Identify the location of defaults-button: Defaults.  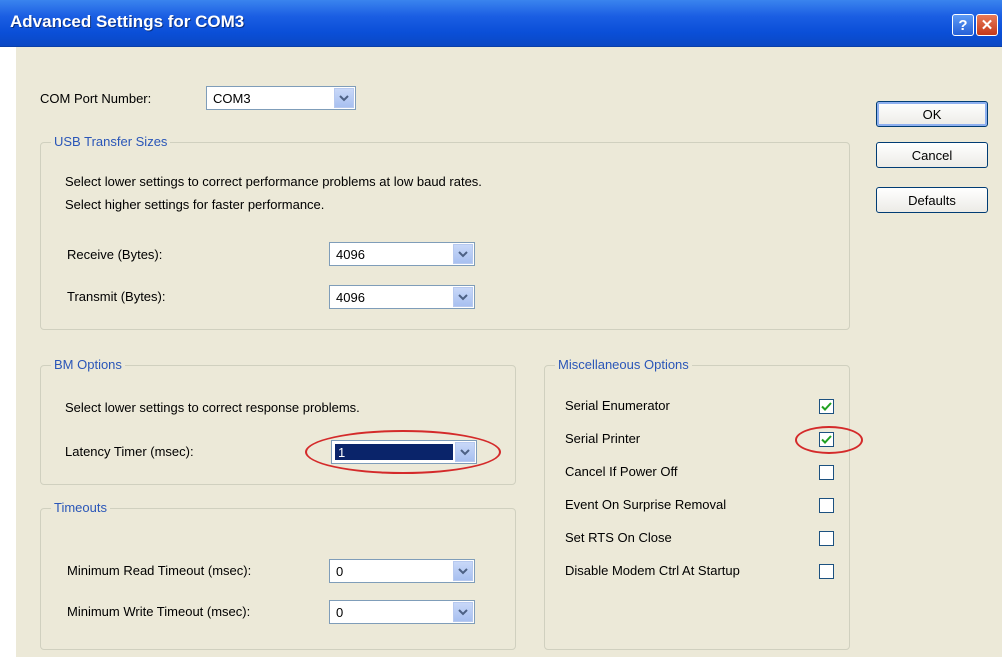
(932, 200).